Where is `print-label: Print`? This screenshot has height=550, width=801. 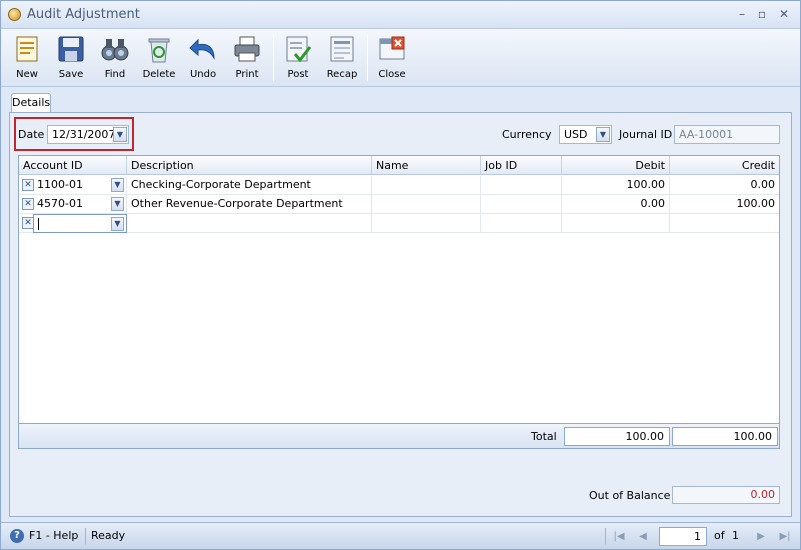
print-label: Print is located at coordinates (247, 74).